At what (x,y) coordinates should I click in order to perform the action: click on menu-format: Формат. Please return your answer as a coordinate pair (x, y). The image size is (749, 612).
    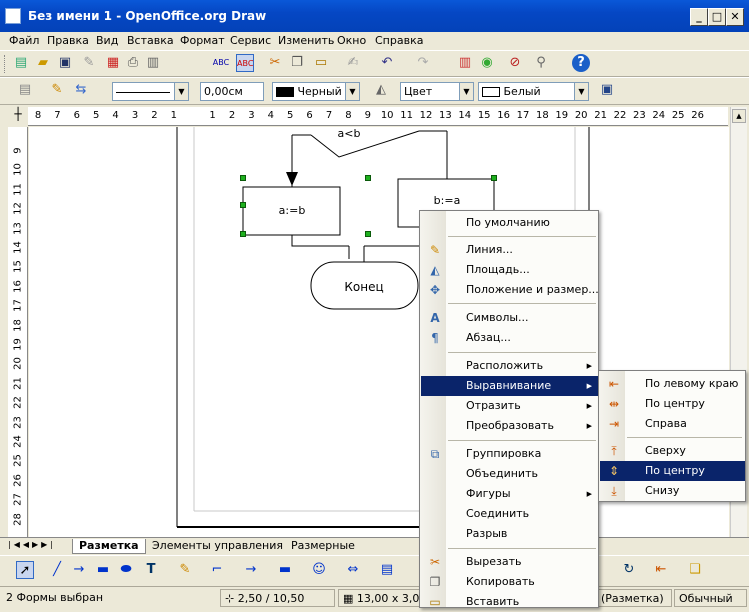
    Looking at the image, I should click on (202, 41).